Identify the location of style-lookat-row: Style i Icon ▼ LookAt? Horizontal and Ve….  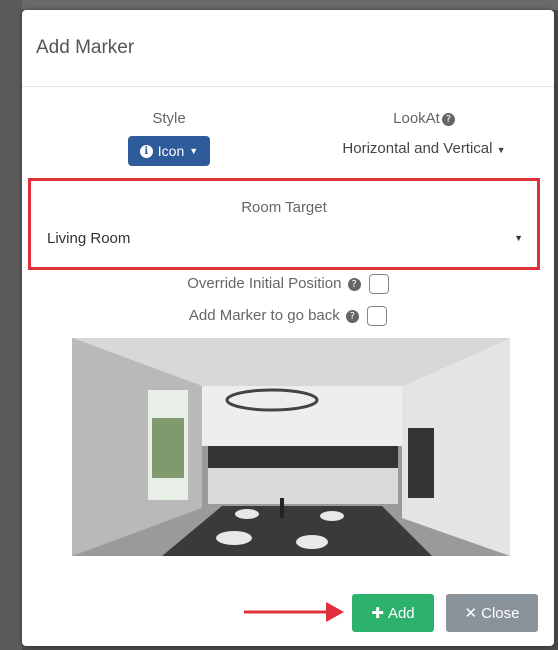
(288, 138).